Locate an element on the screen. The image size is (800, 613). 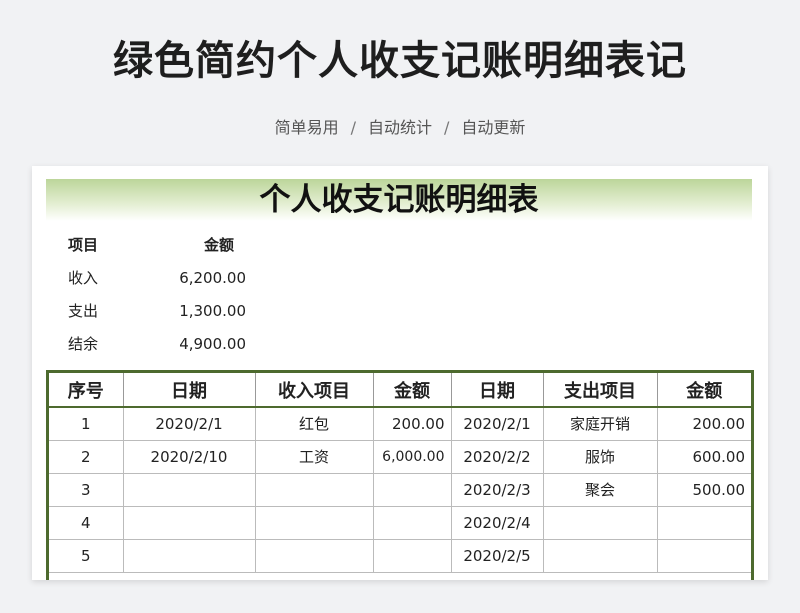
cell-expense-date: 2020/2/2 is located at coordinates (497, 457).